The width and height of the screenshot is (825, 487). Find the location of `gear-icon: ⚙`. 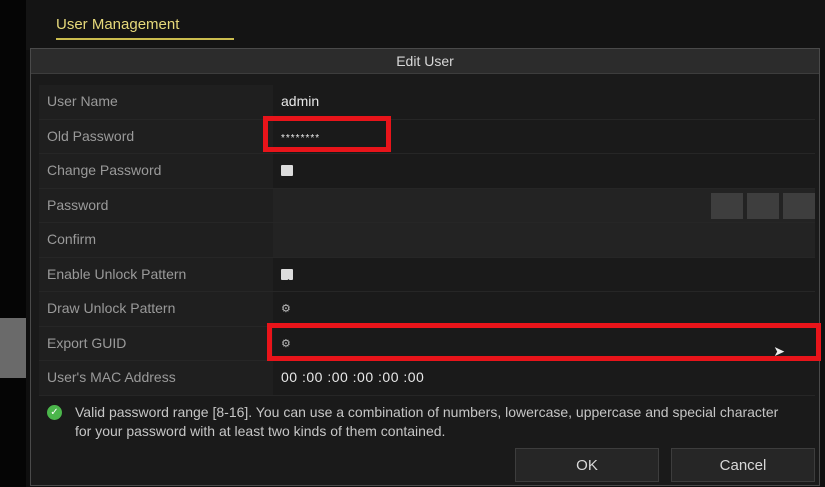

gear-icon: ⚙ is located at coordinates (286, 308).